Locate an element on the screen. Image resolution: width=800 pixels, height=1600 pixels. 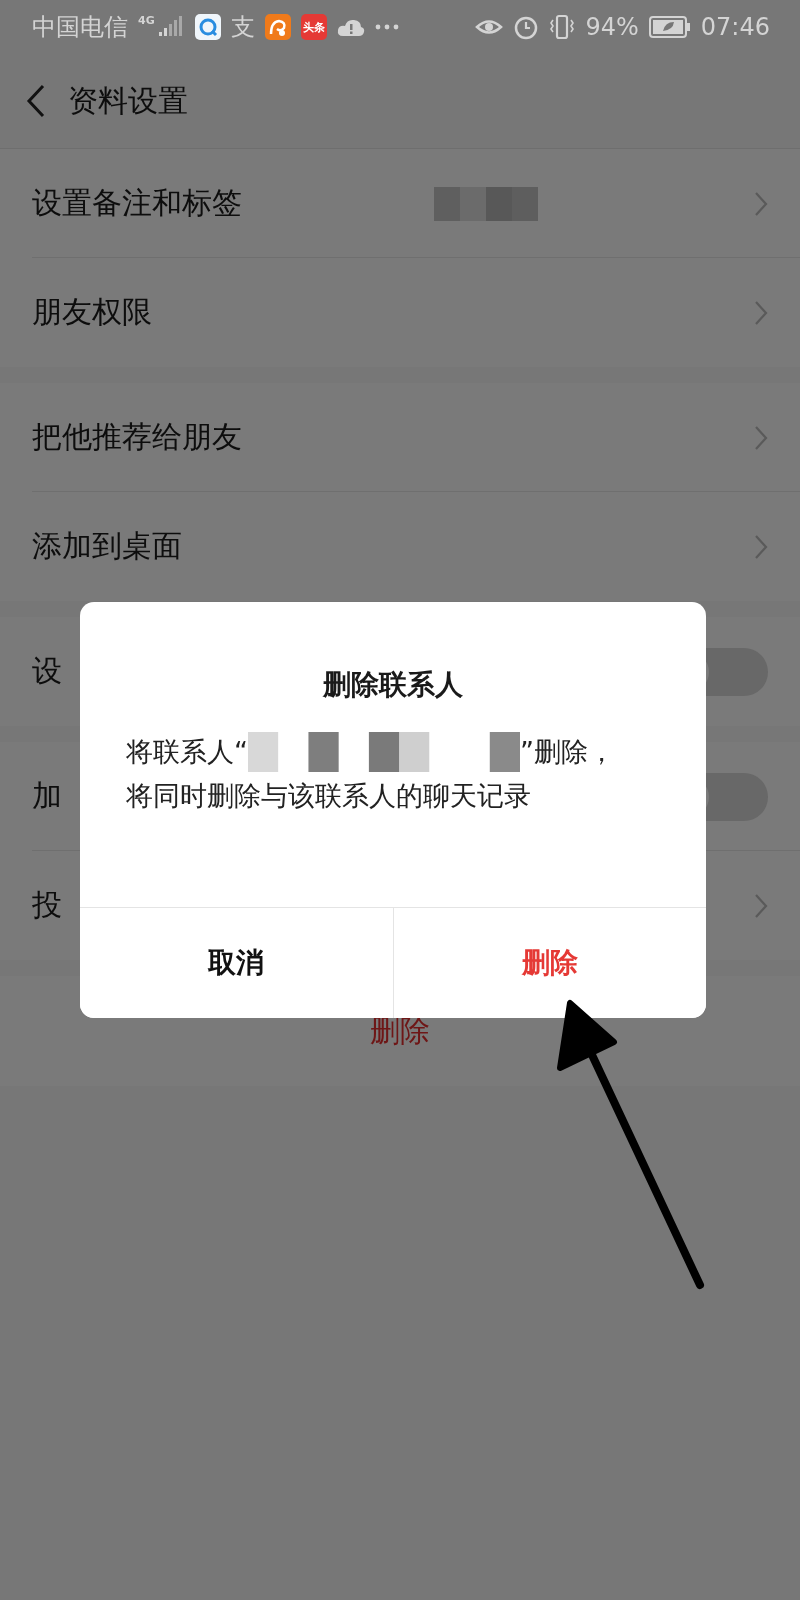
row-label: 设置备注和标签 is located at coordinates (137, 203).